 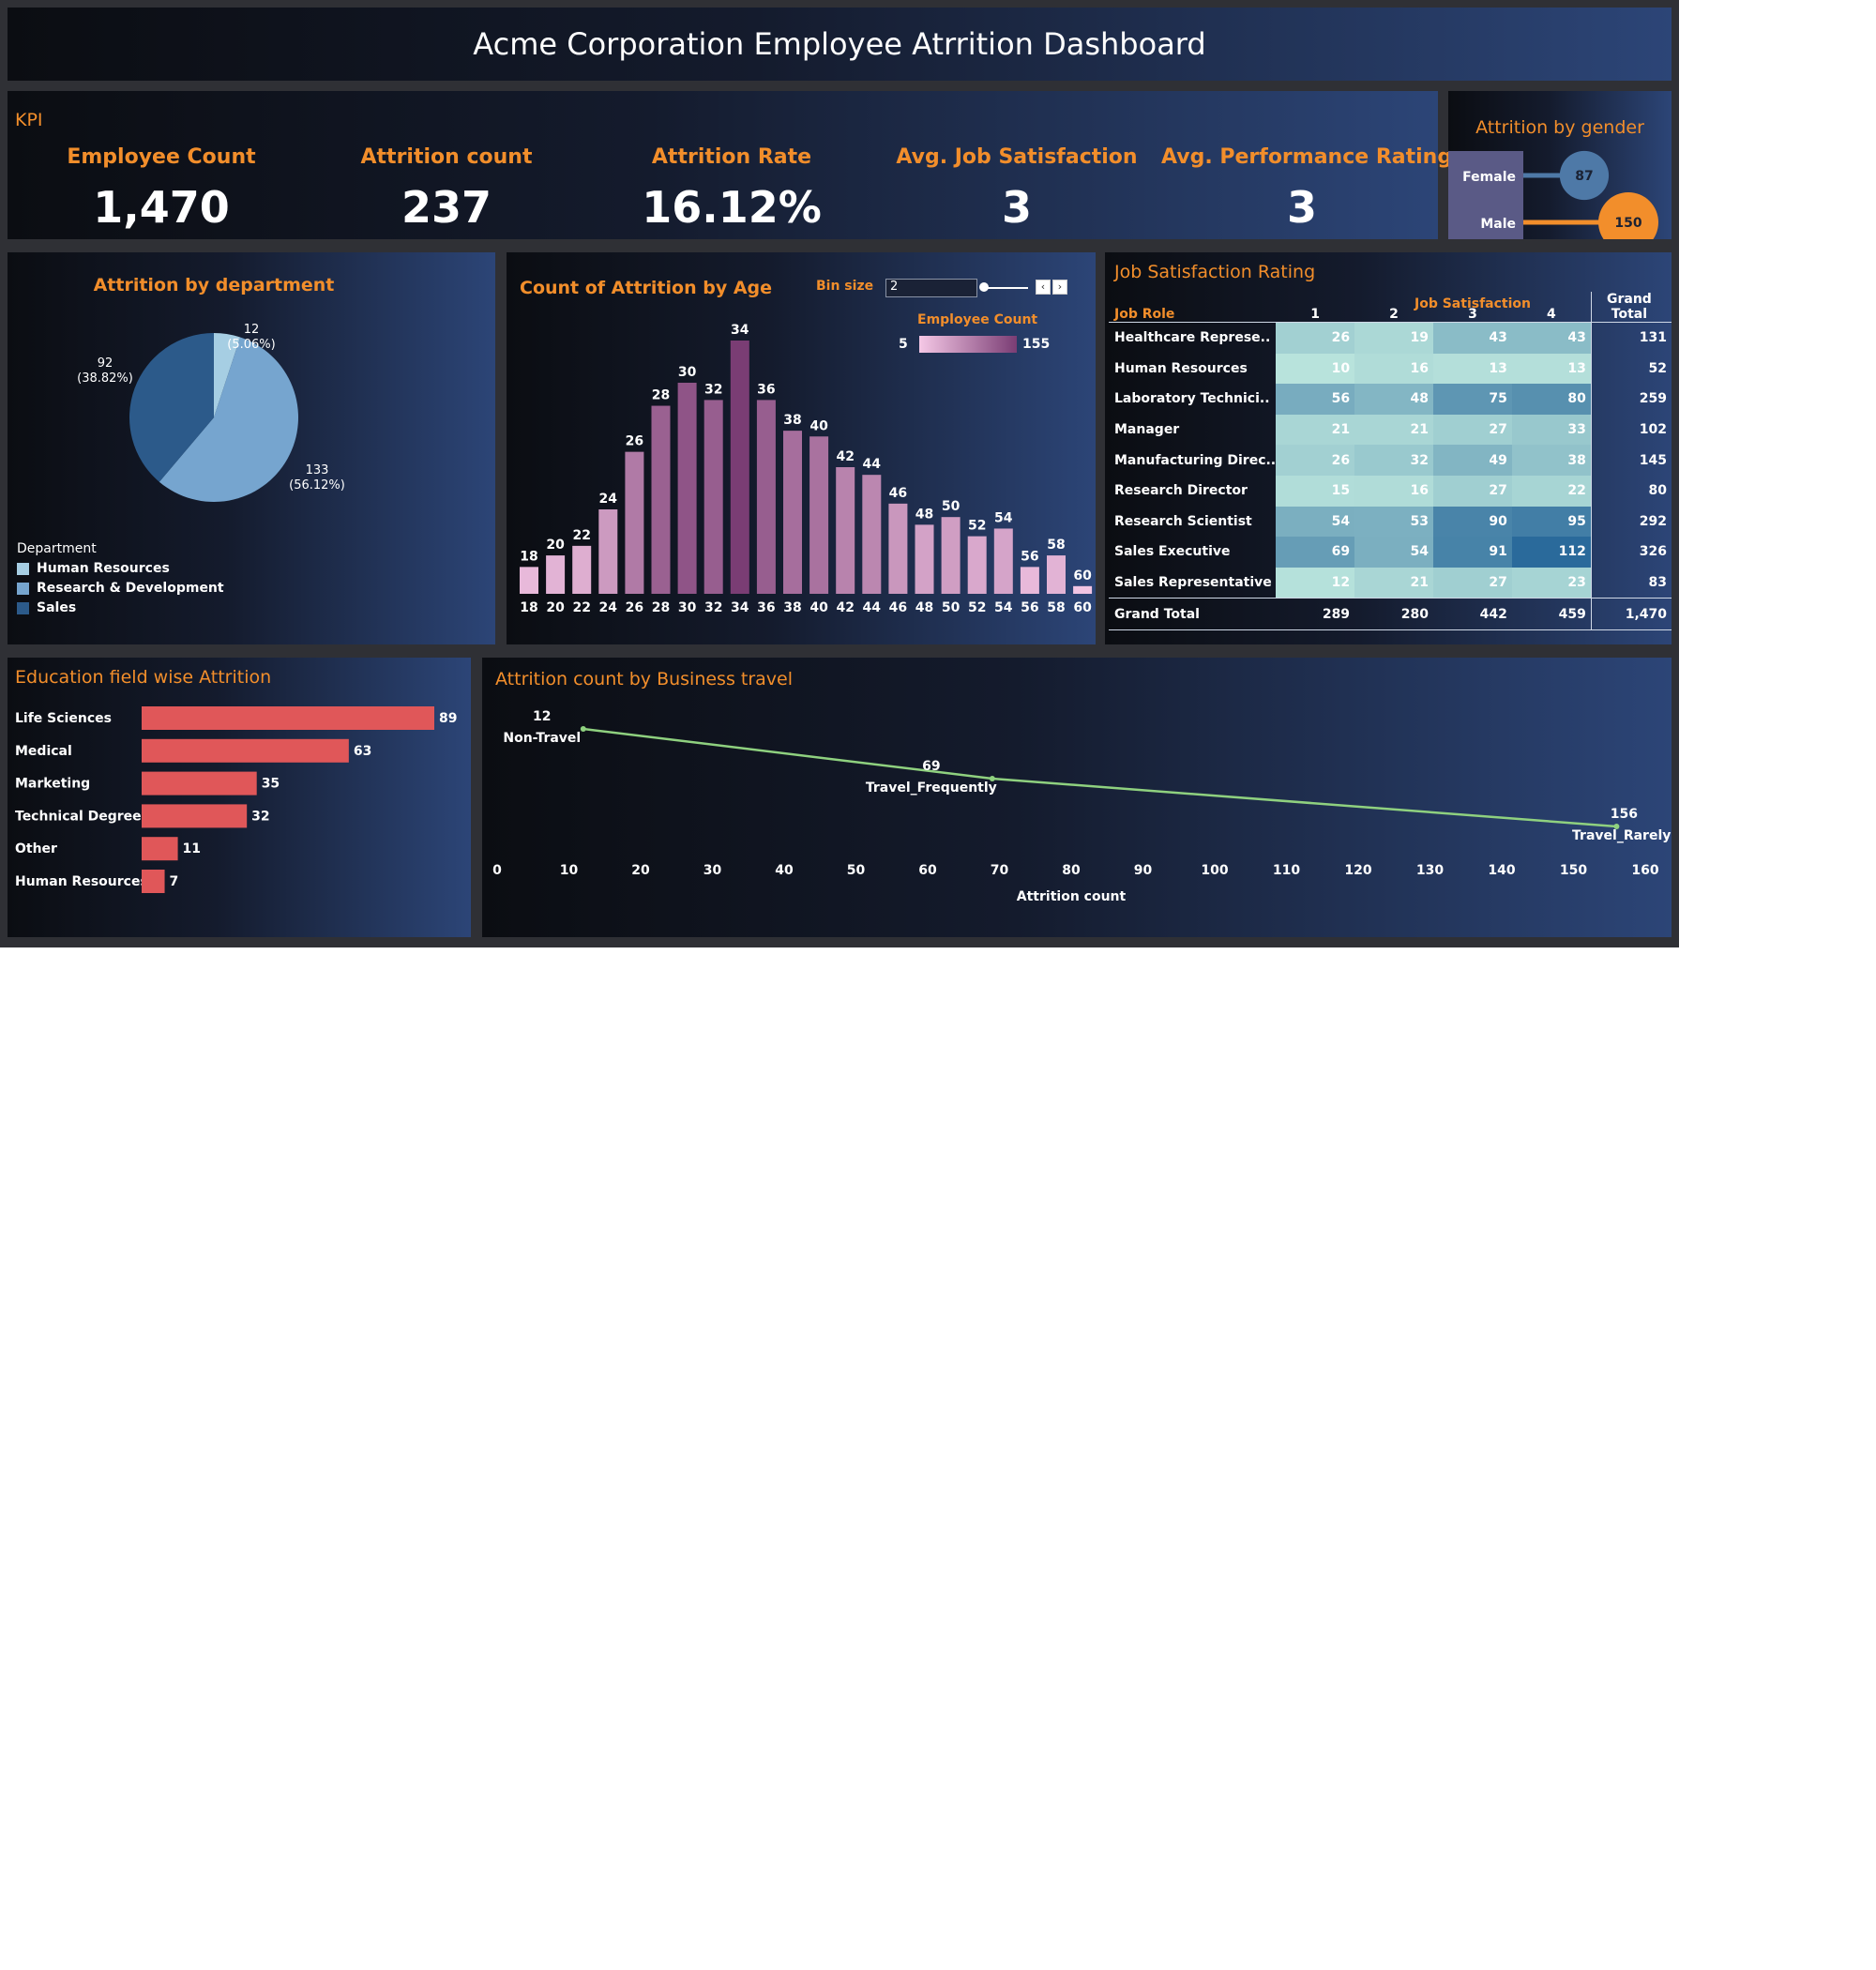 What do you see at coordinates (1172, 552) in the screenshot?
I see `job-role-cell: Sales Executive` at bounding box center [1172, 552].